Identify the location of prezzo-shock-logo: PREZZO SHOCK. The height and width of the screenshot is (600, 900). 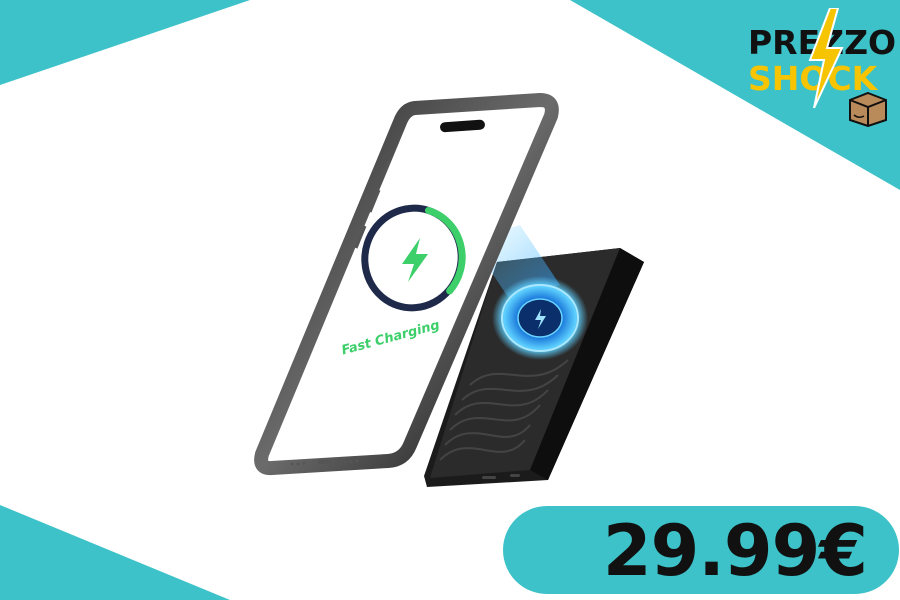
(823, 68).